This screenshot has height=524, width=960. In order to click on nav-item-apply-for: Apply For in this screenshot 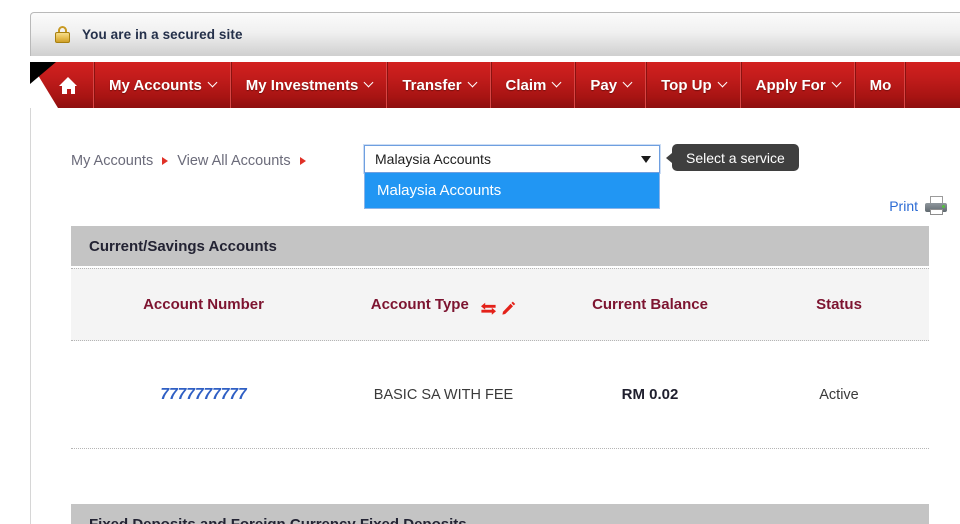, I will do `click(799, 85)`.